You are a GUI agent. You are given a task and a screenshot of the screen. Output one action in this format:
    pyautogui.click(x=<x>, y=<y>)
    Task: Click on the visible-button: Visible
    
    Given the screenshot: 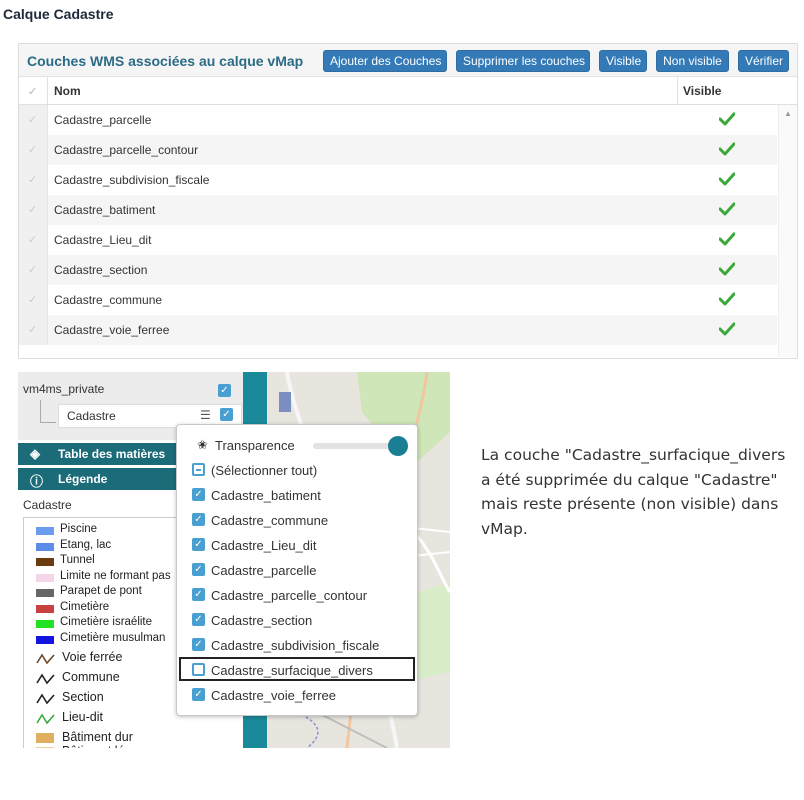 What is the action you would take?
    pyautogui.click(x=623, y=61)
    